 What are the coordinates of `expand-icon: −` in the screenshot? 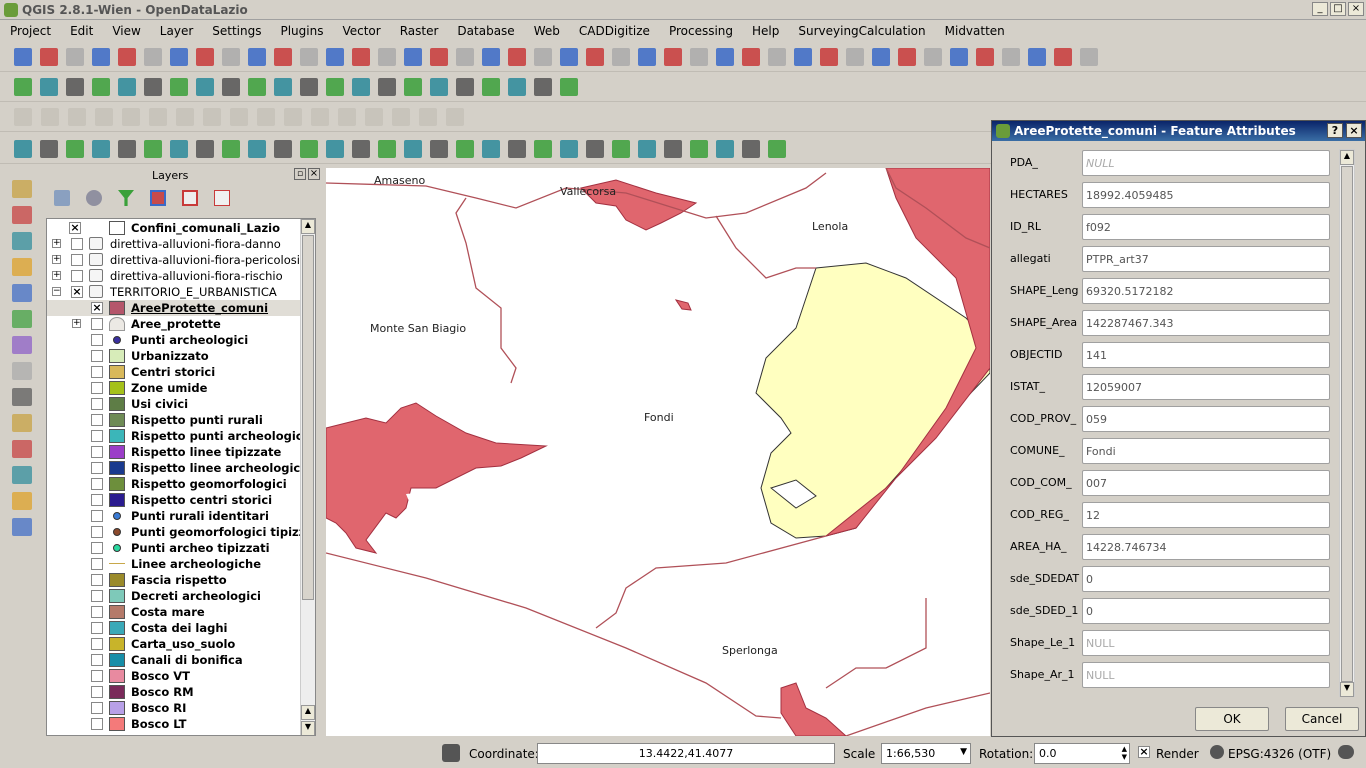 It's located at (56, 291).